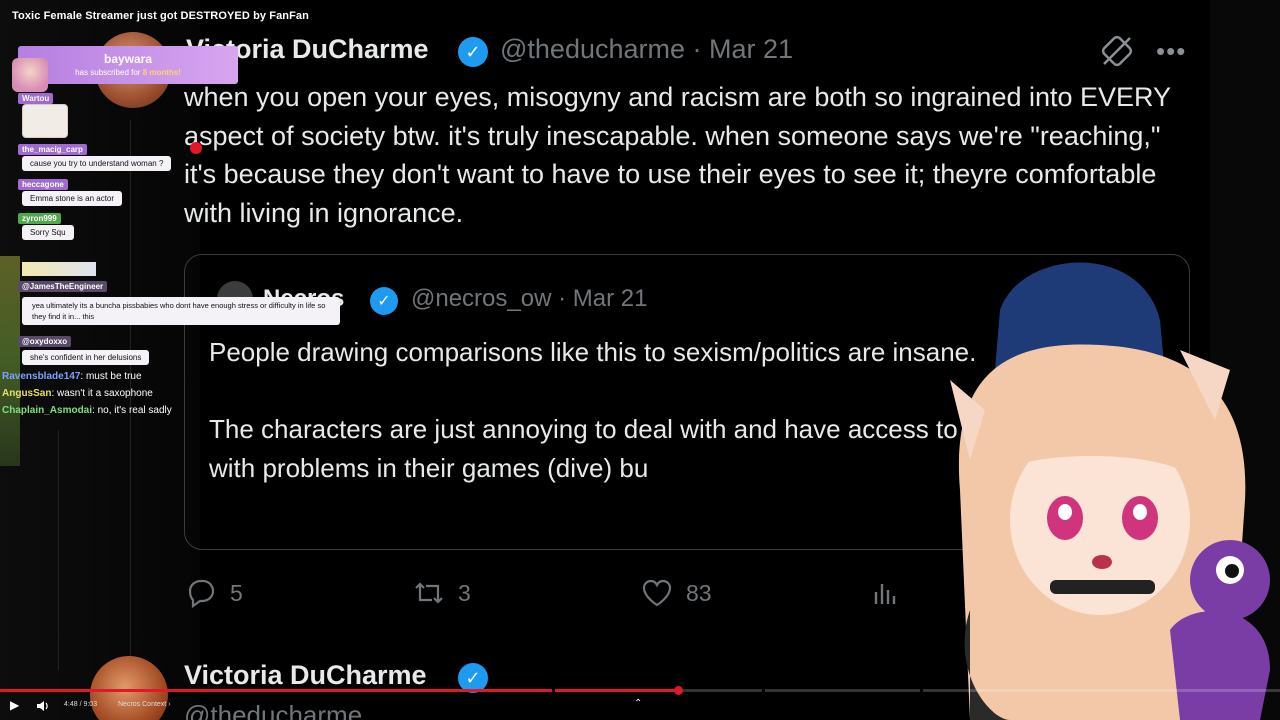  What do you see at coordinates (339, 690) in the screenshot?
I see `progress-bar-fill` at bounding box center [339, 690].